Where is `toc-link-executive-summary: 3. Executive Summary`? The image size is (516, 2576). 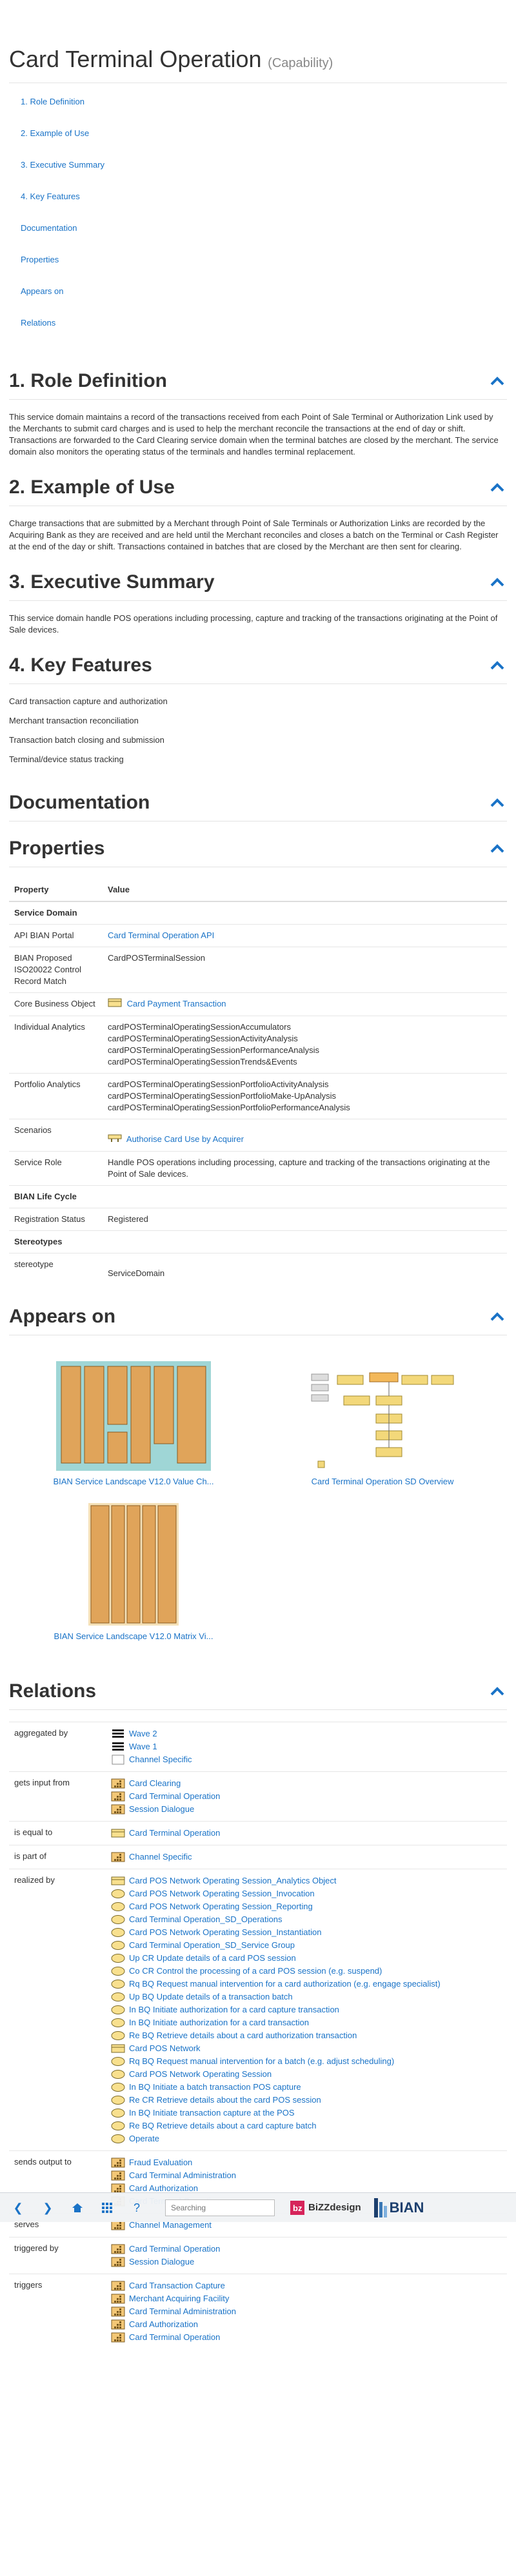
toc-link-executive-summary: 3. Executive Summary is located at coordinates (63, 165).